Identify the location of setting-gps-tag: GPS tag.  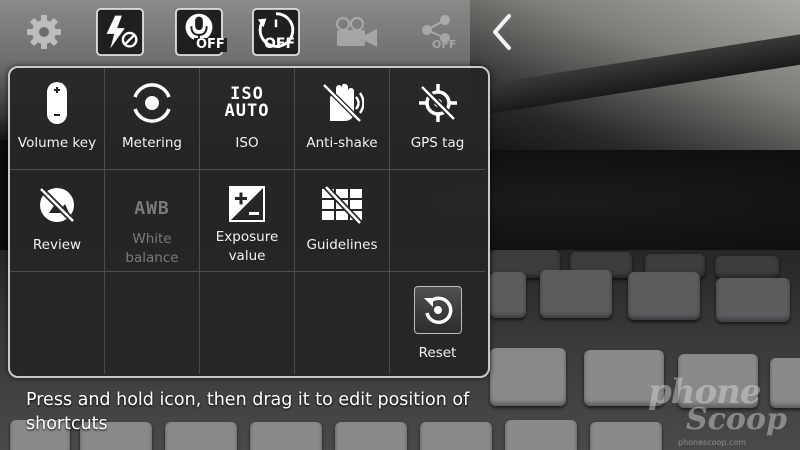
(437, 119).